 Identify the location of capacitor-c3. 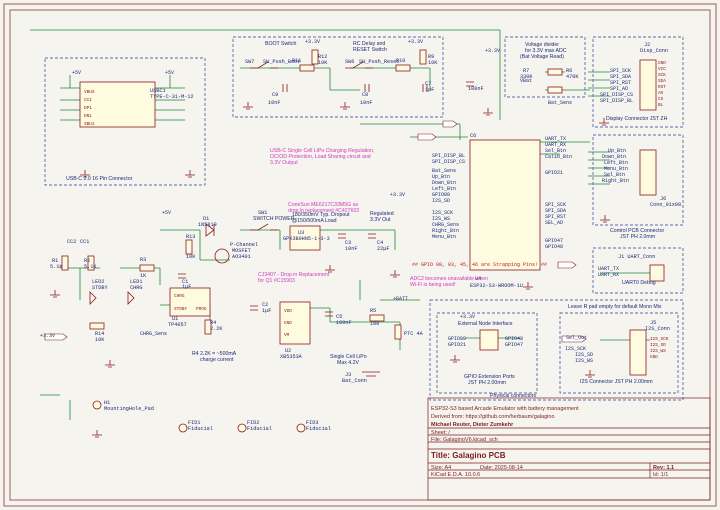
(342, 236).